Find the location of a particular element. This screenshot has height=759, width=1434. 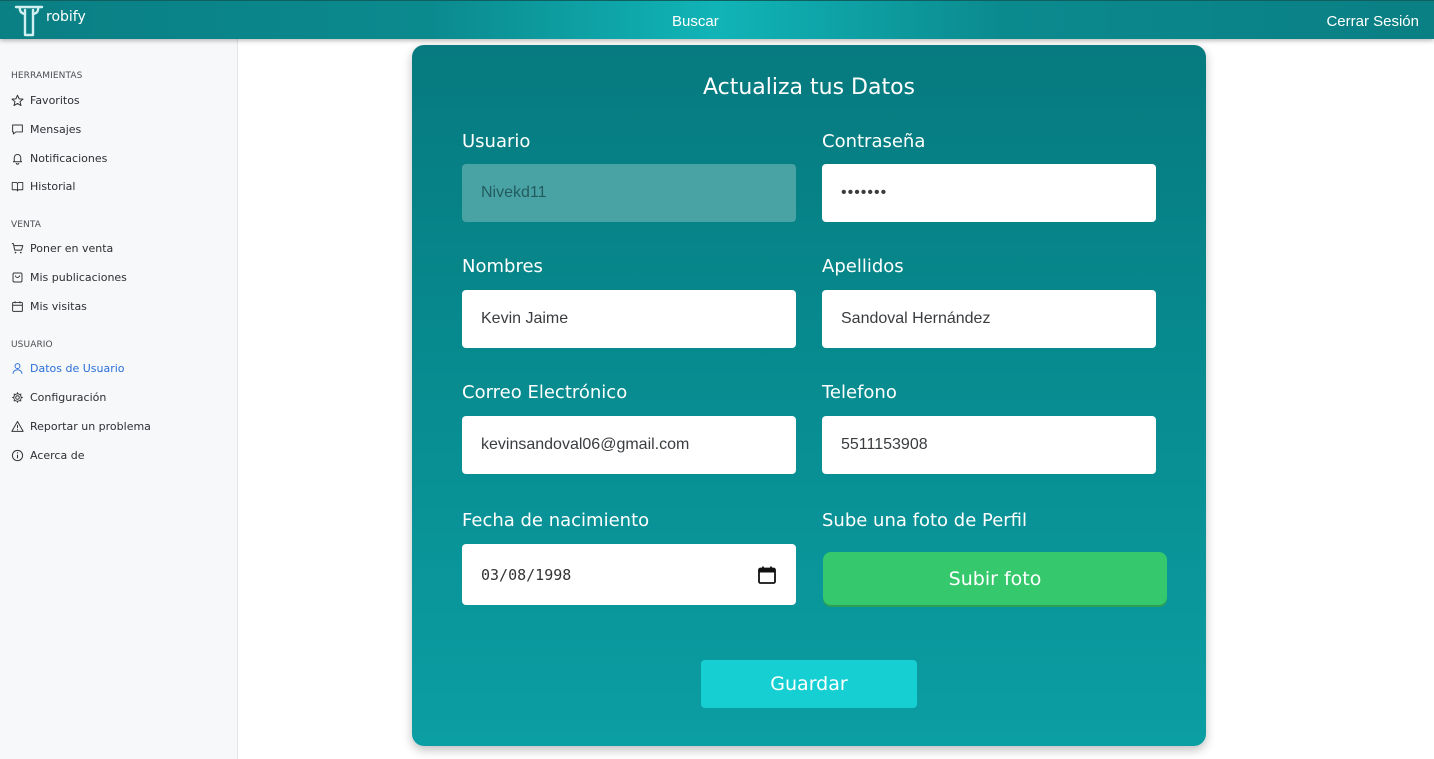

sidebar-item-label: Historial is located at coordinates (53, 186).